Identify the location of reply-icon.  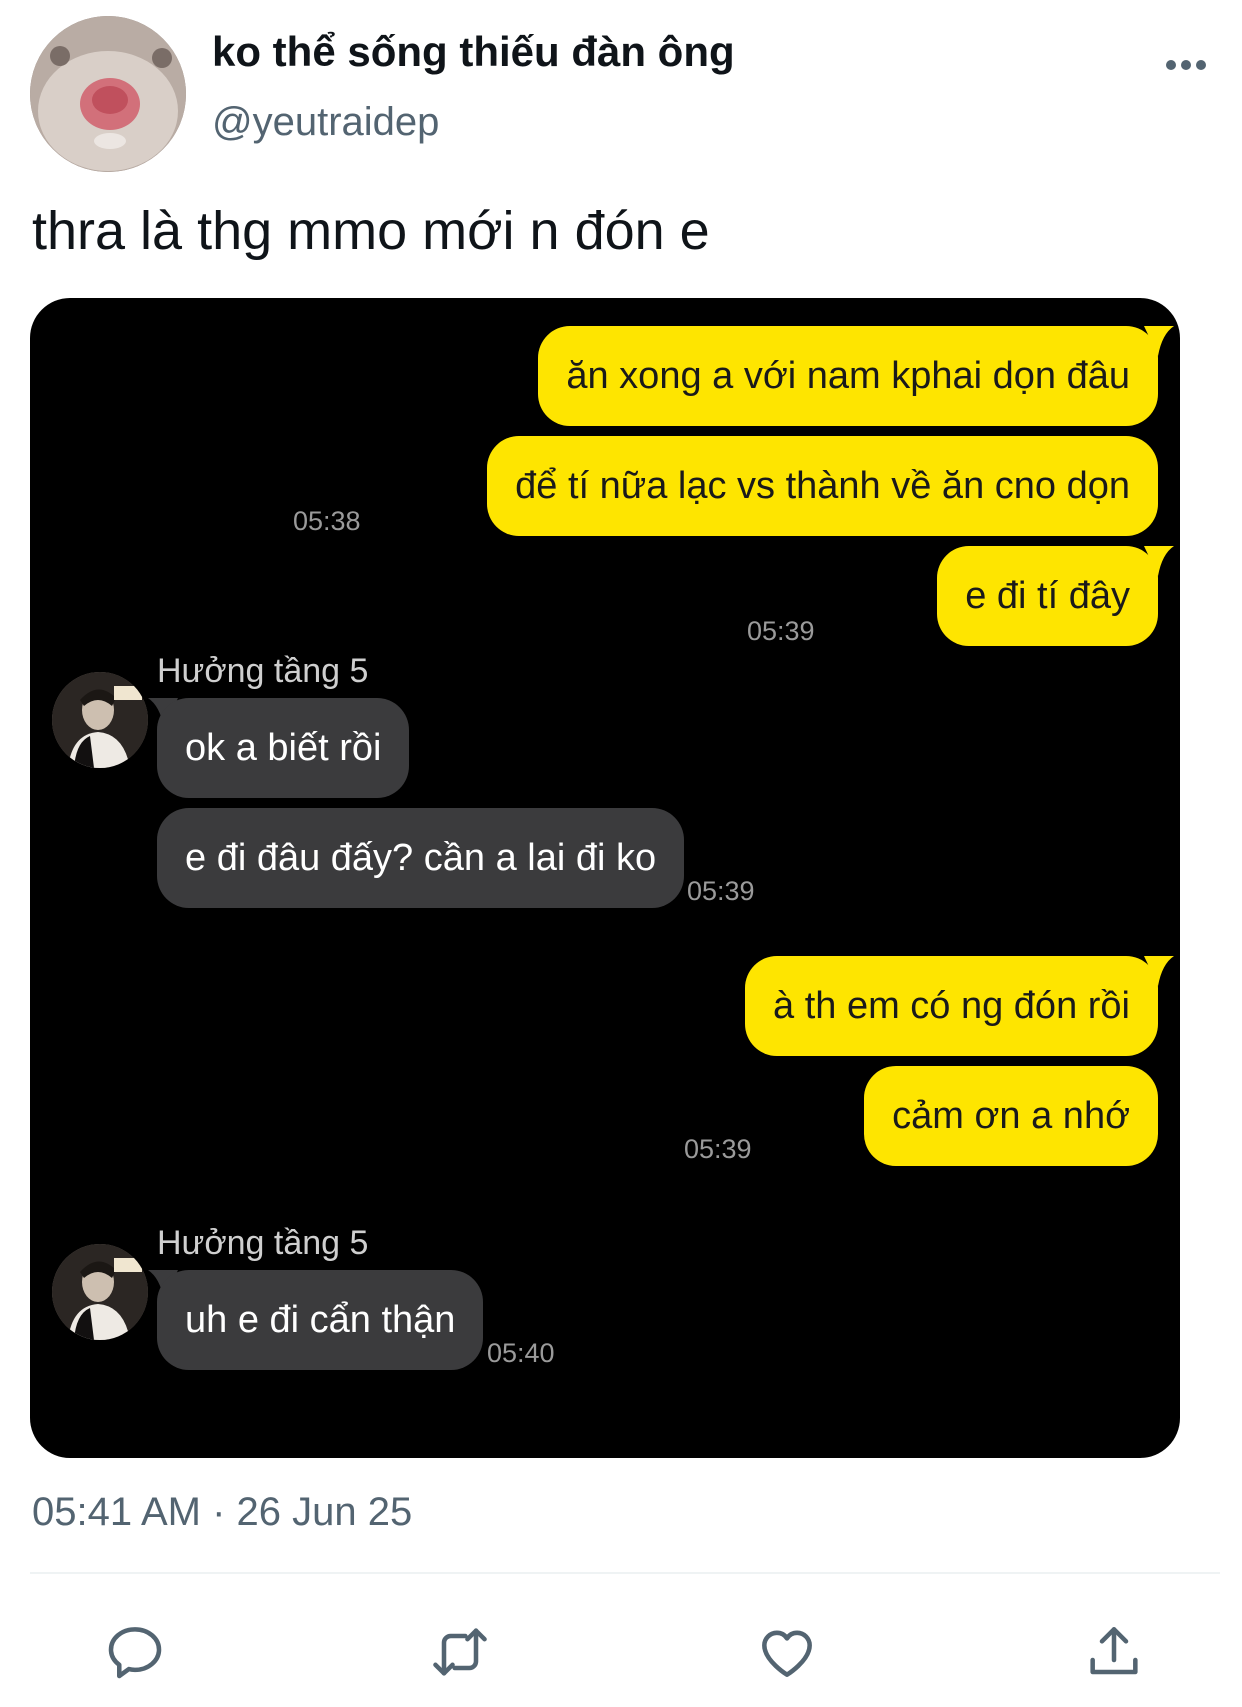
(135, 1652).